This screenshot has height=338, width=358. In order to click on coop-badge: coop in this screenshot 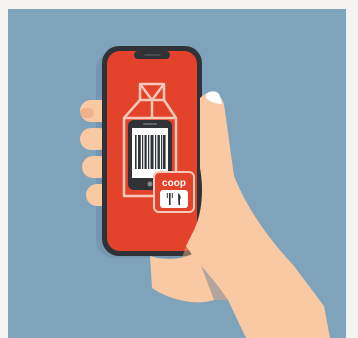, I will do `click(174, 192)`.